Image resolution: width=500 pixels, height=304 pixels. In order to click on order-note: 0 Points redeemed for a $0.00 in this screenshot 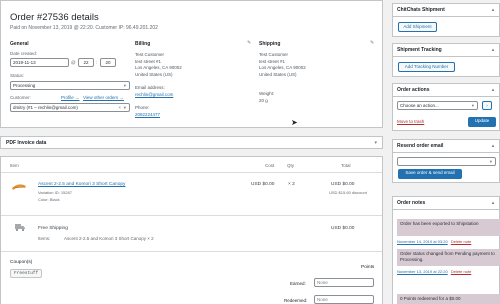, I will do `click(448, 299)`.